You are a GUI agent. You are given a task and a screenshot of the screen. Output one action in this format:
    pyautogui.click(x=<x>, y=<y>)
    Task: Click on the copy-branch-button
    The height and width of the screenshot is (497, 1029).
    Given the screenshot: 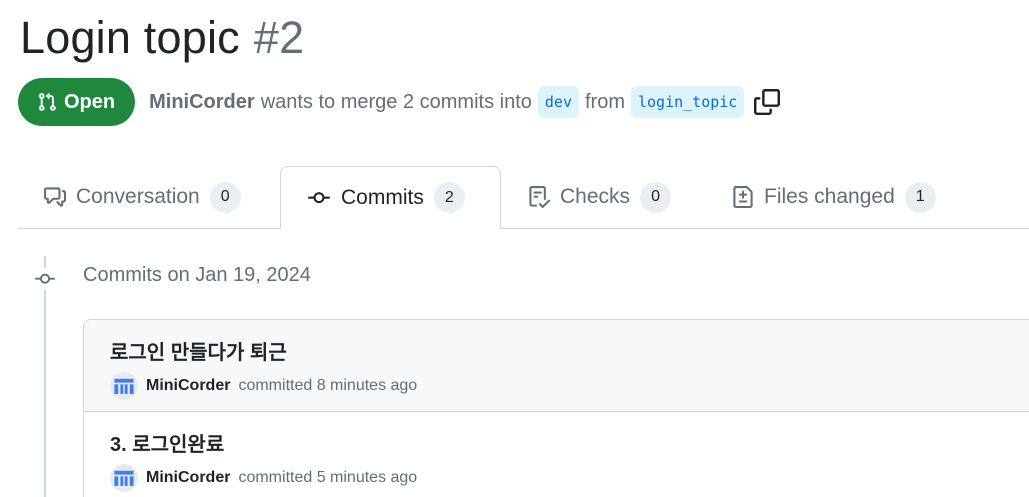 What is the action you would take?
    pyautogui.click(x=767, y=102)
    